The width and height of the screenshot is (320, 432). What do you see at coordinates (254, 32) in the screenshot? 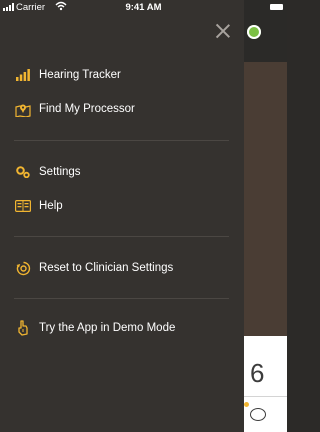
I see `status-check-icon` at bounding box center [254, 32].